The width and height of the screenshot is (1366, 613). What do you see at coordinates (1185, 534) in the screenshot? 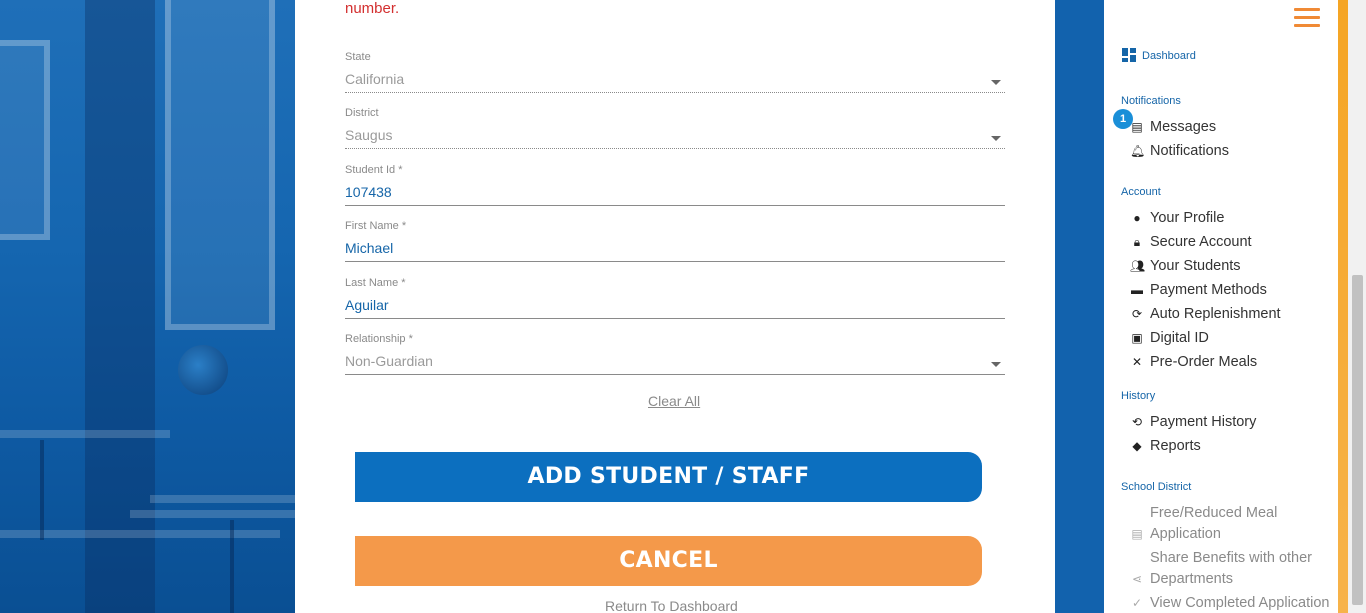
I see `application-label: Application` at bounding box center [1185, 534].